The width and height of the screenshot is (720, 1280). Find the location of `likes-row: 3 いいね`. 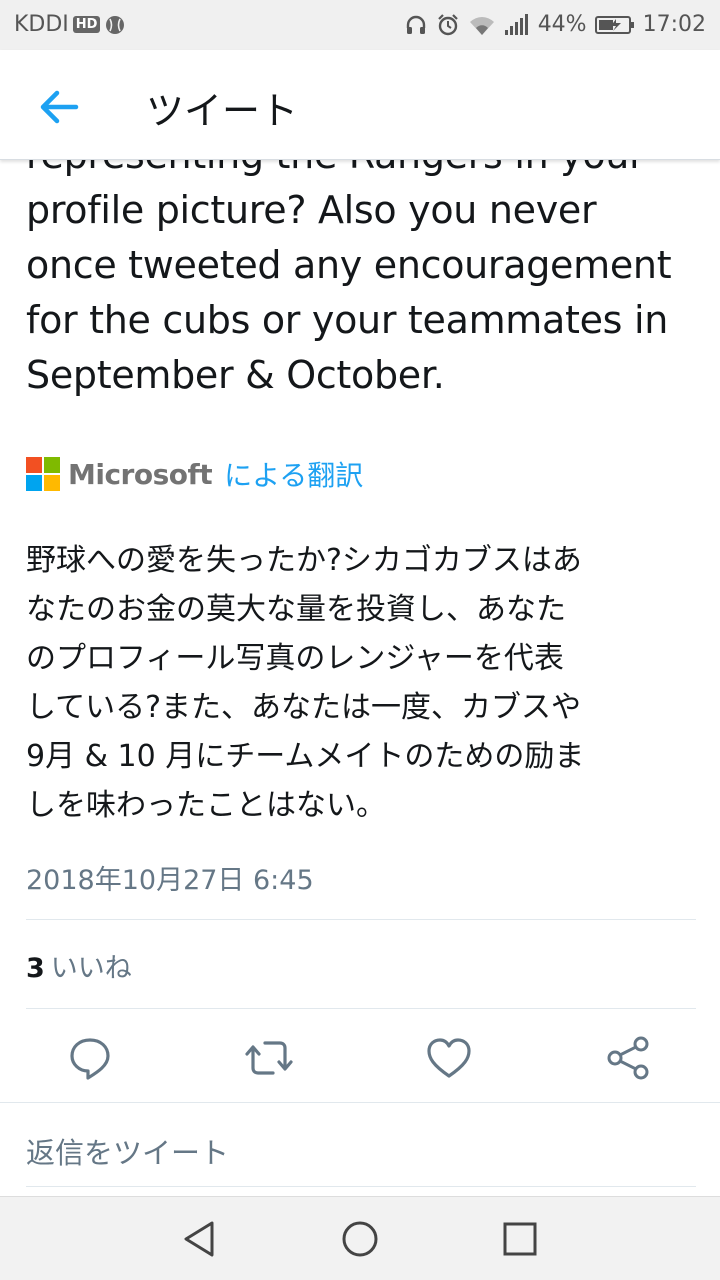

likes-row: 3 いいね is located at coordinates (79, 965).